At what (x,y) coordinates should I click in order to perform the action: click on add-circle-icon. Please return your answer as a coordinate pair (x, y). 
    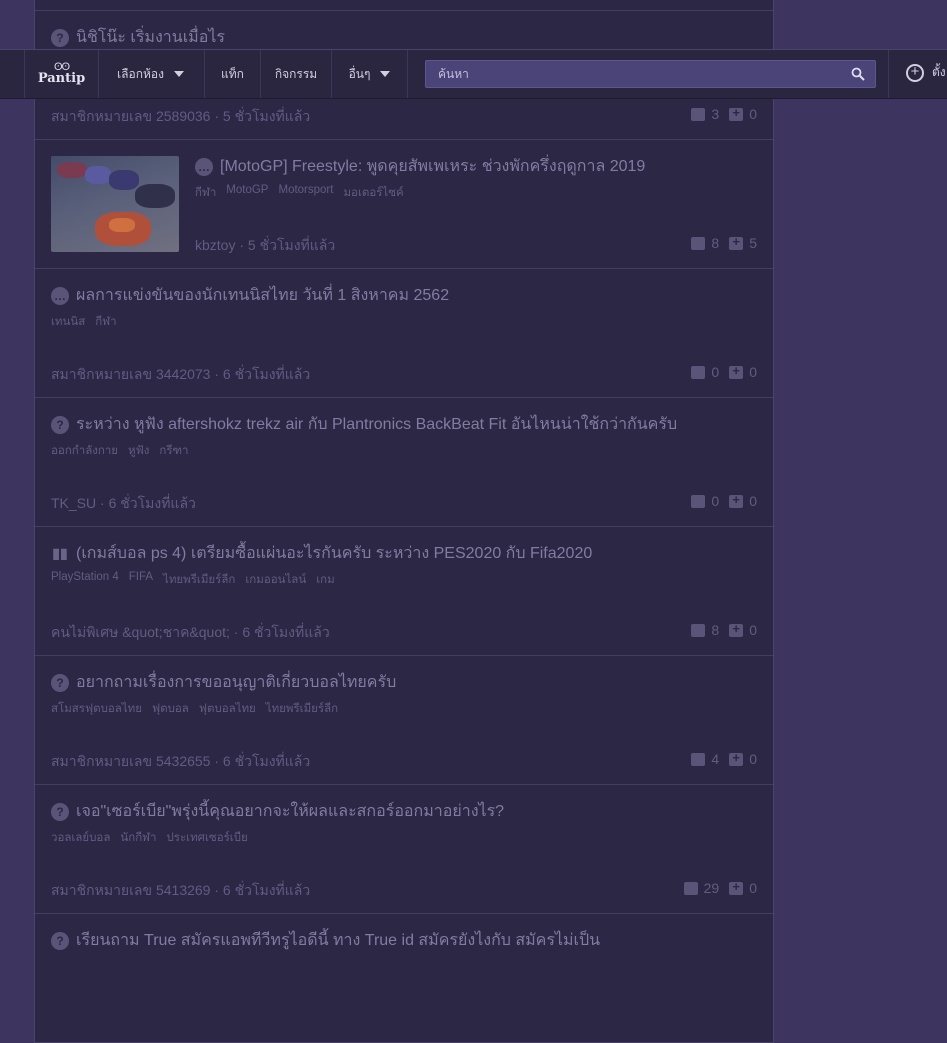
    Looking at the image, I should click on (915, 72).